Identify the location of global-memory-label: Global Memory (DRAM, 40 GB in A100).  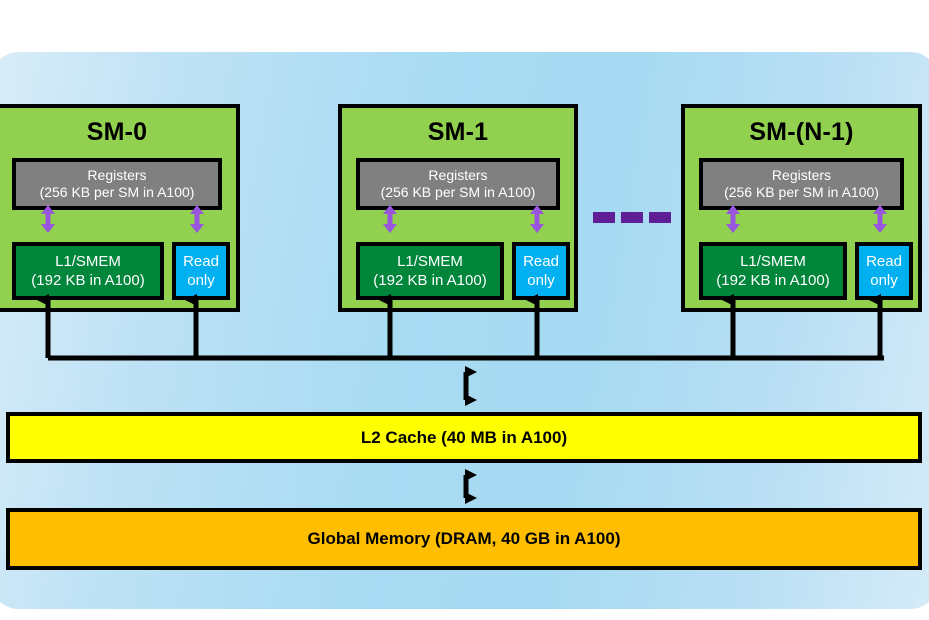
(464, 538).